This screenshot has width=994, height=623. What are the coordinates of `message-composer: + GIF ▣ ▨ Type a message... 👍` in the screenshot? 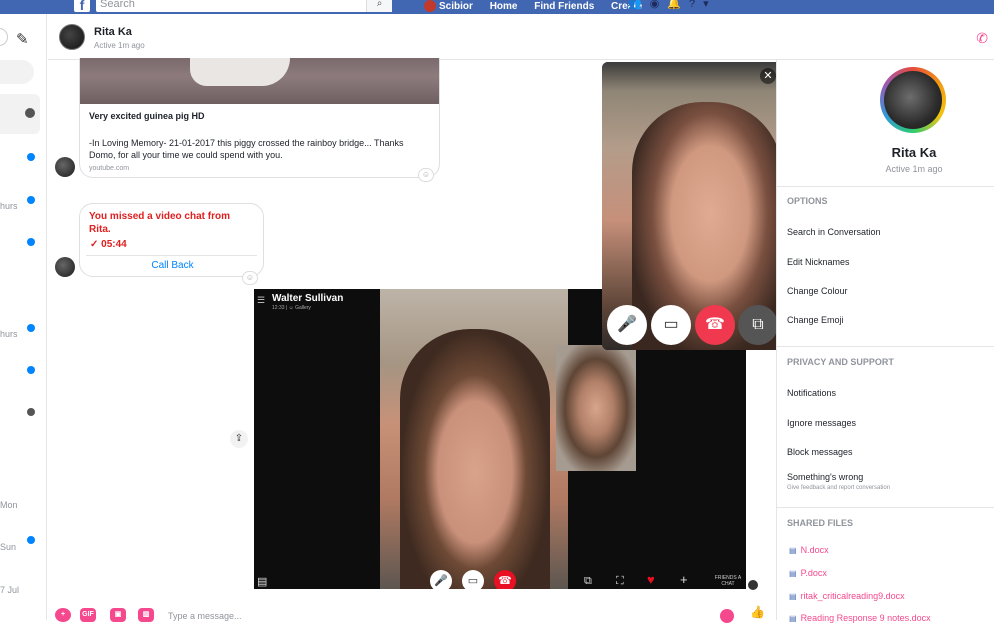 It's located at (412, 613).